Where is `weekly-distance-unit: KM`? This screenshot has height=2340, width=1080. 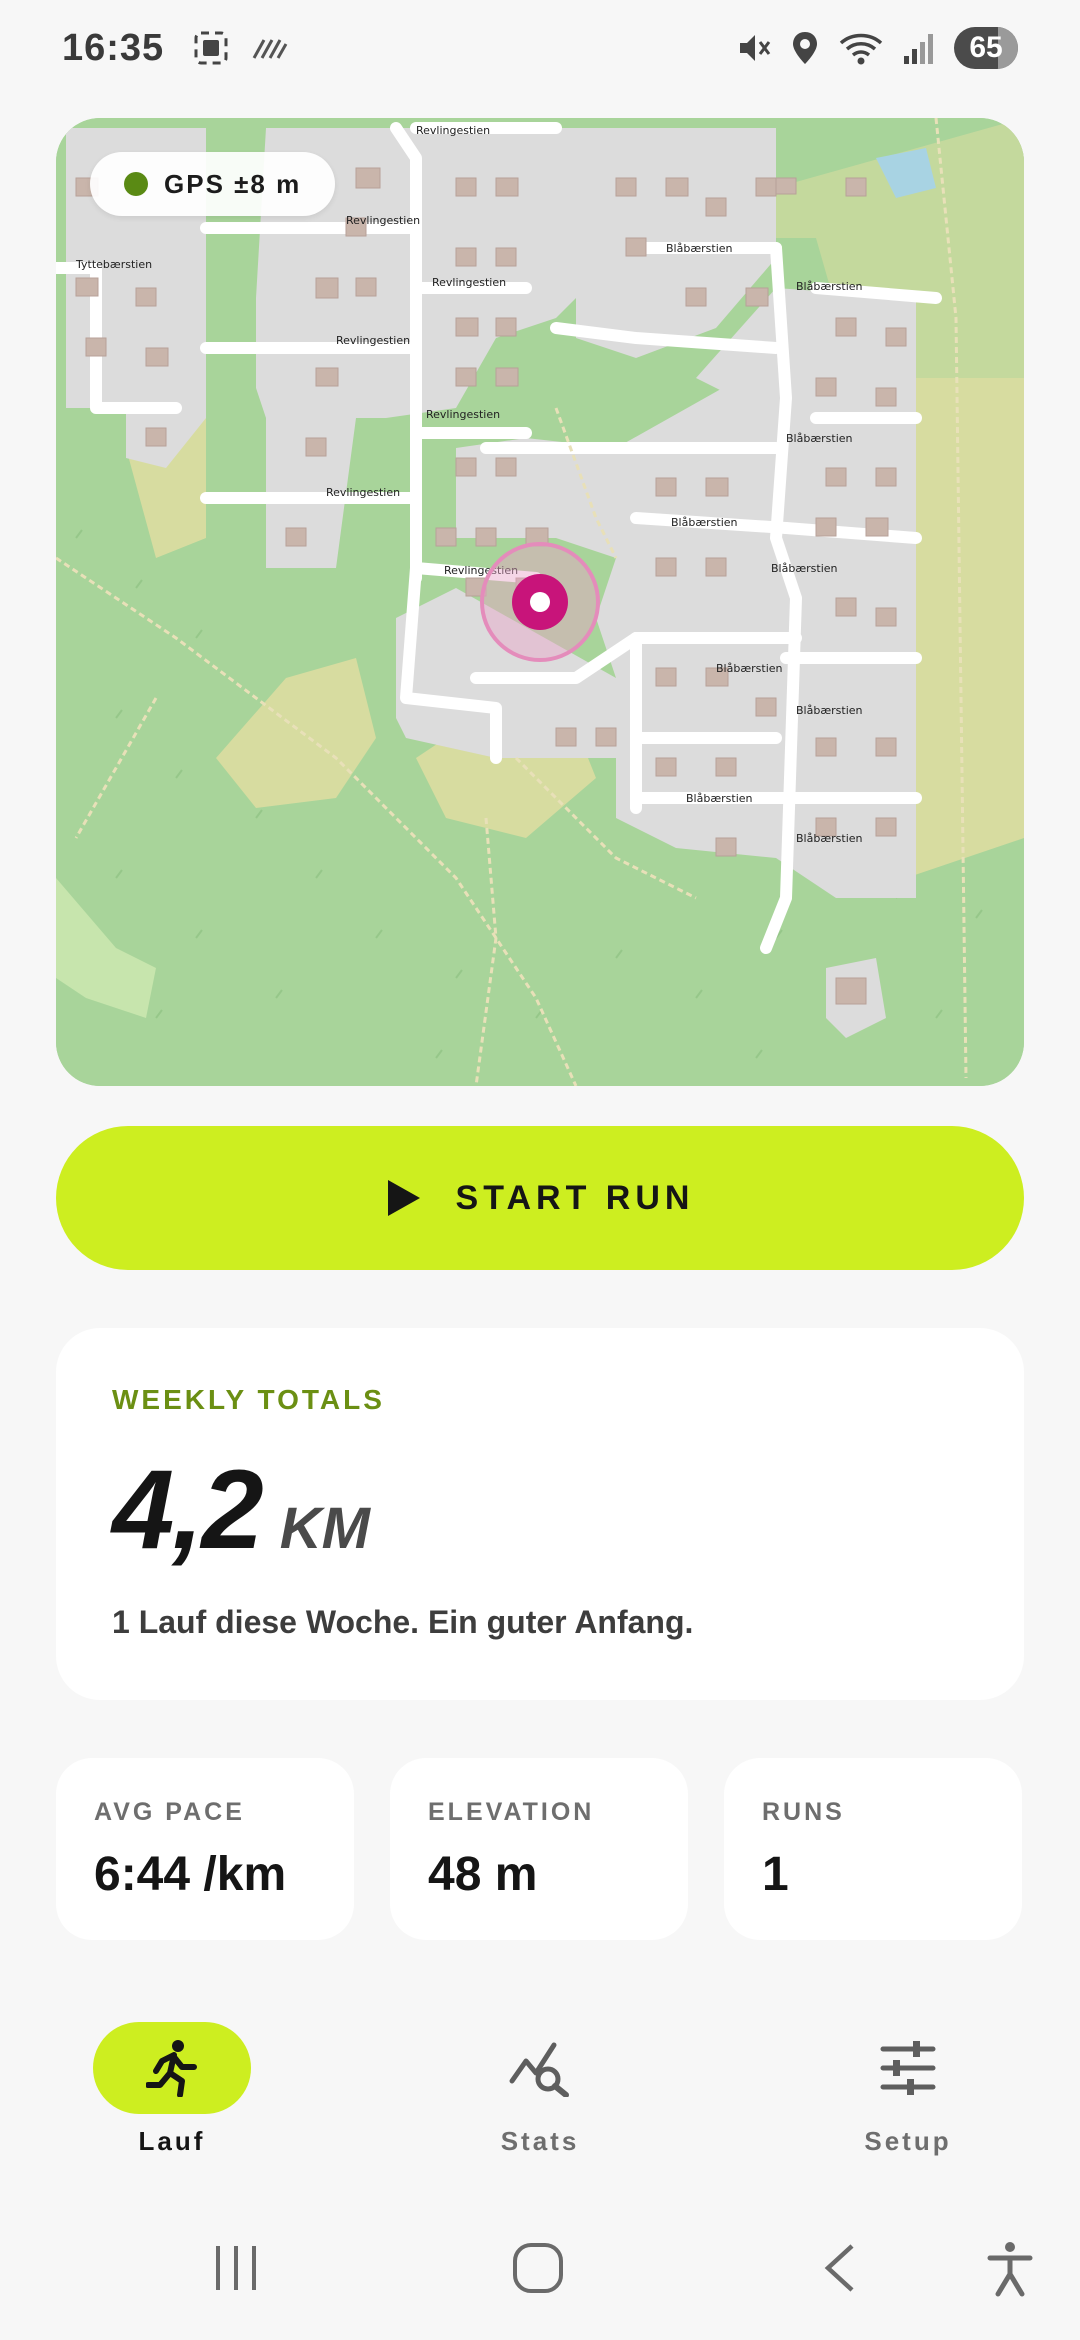 weekly-distance-unit: KM is located at coordinates (324, 1528).